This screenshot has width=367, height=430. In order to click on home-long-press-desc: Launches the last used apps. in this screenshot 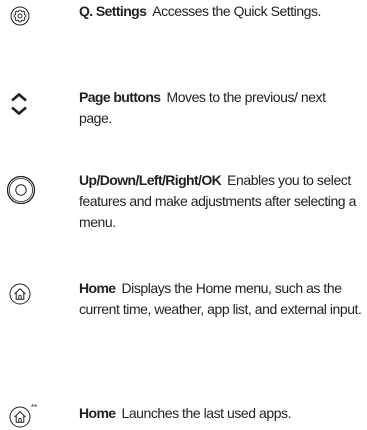, I will do `click(206, 413)`.